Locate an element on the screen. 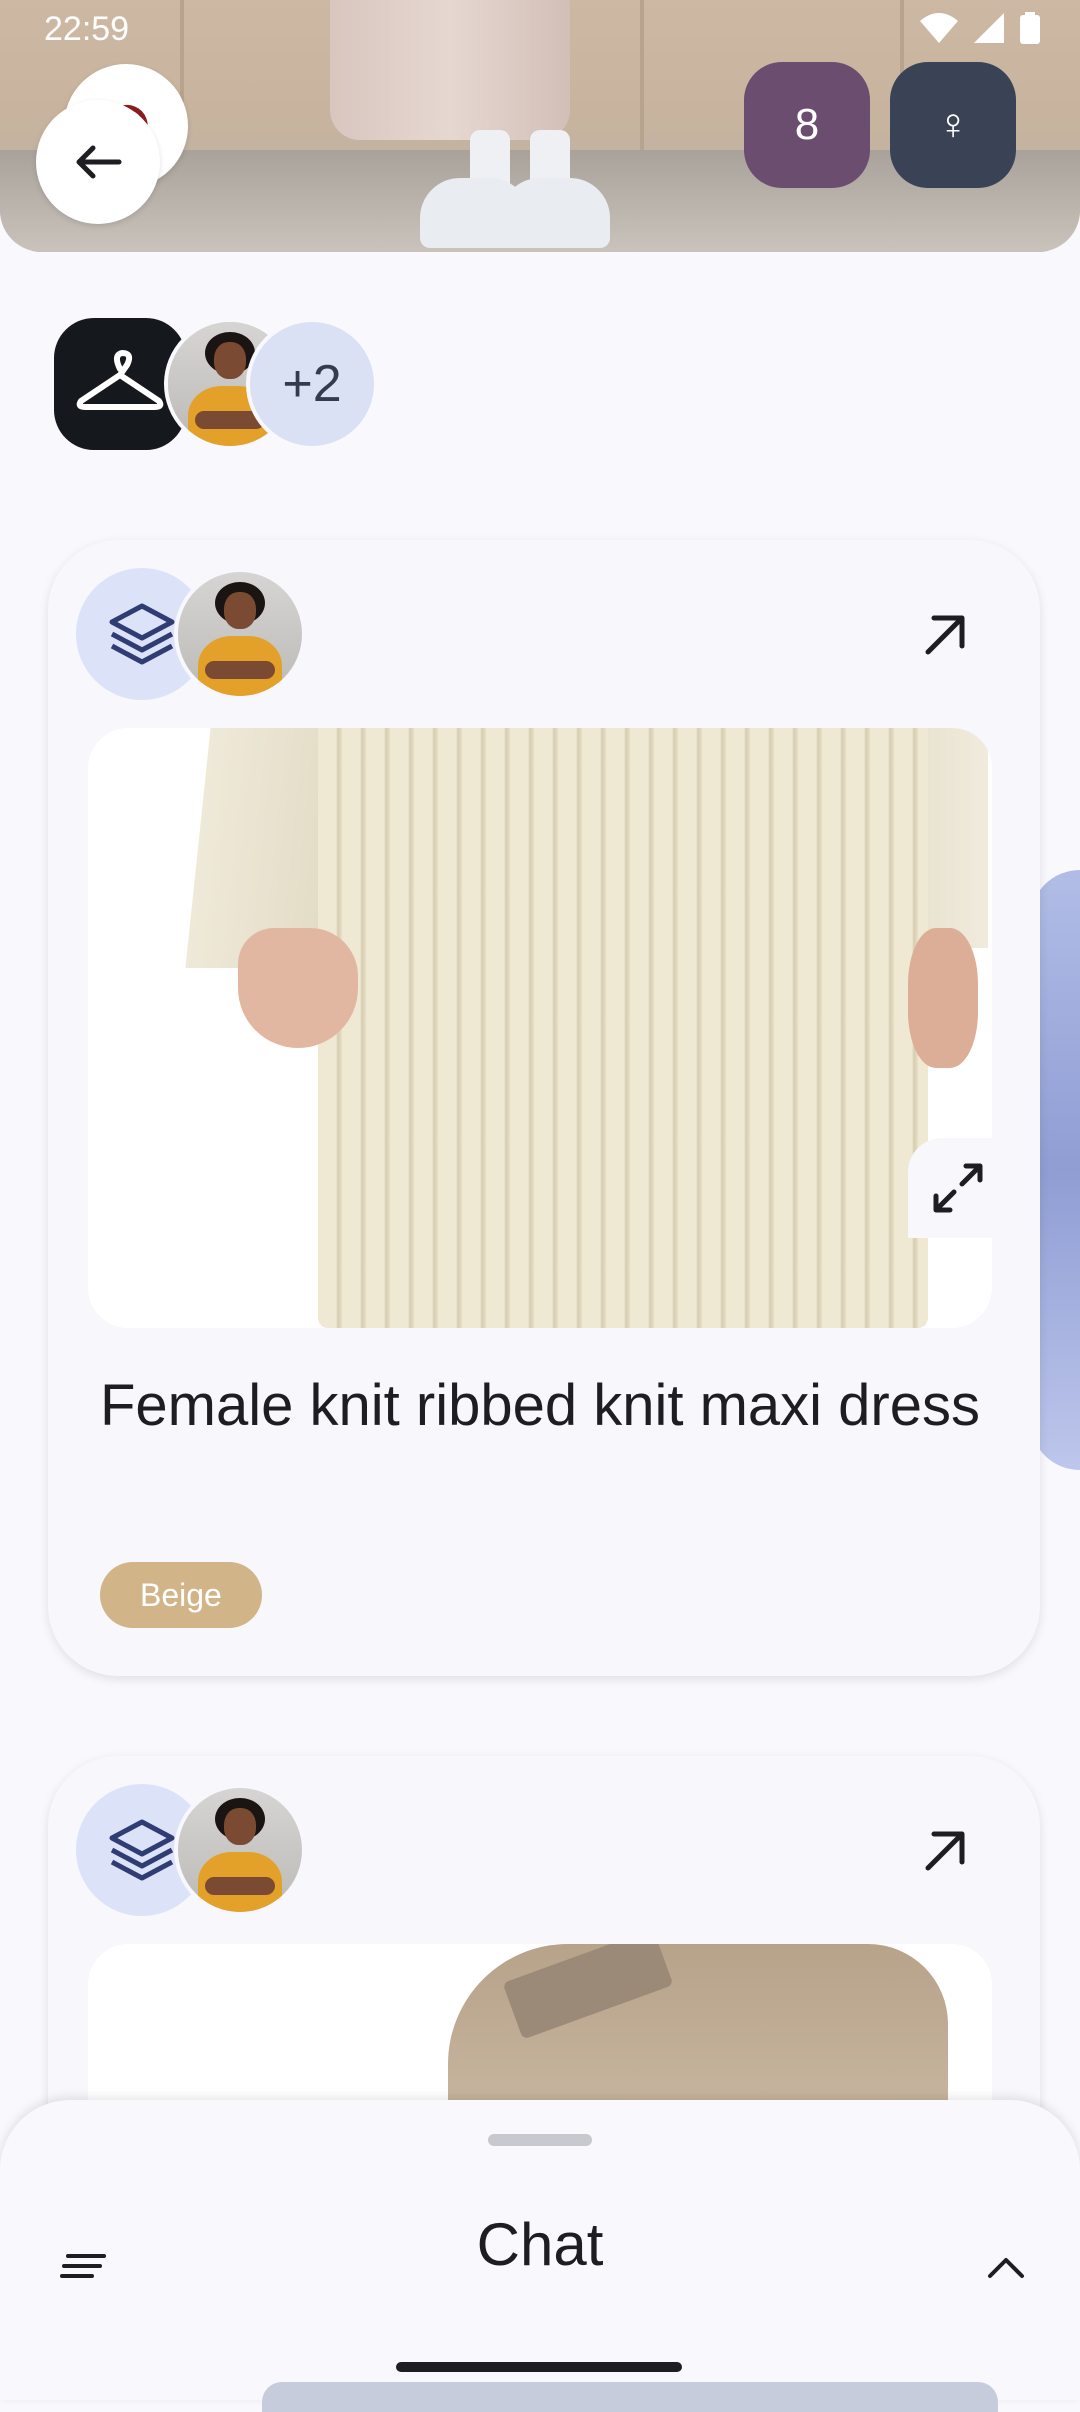 The height and width of the screenshot is (2412, 1080). drag-handle is located at coordinates (540, 2140).